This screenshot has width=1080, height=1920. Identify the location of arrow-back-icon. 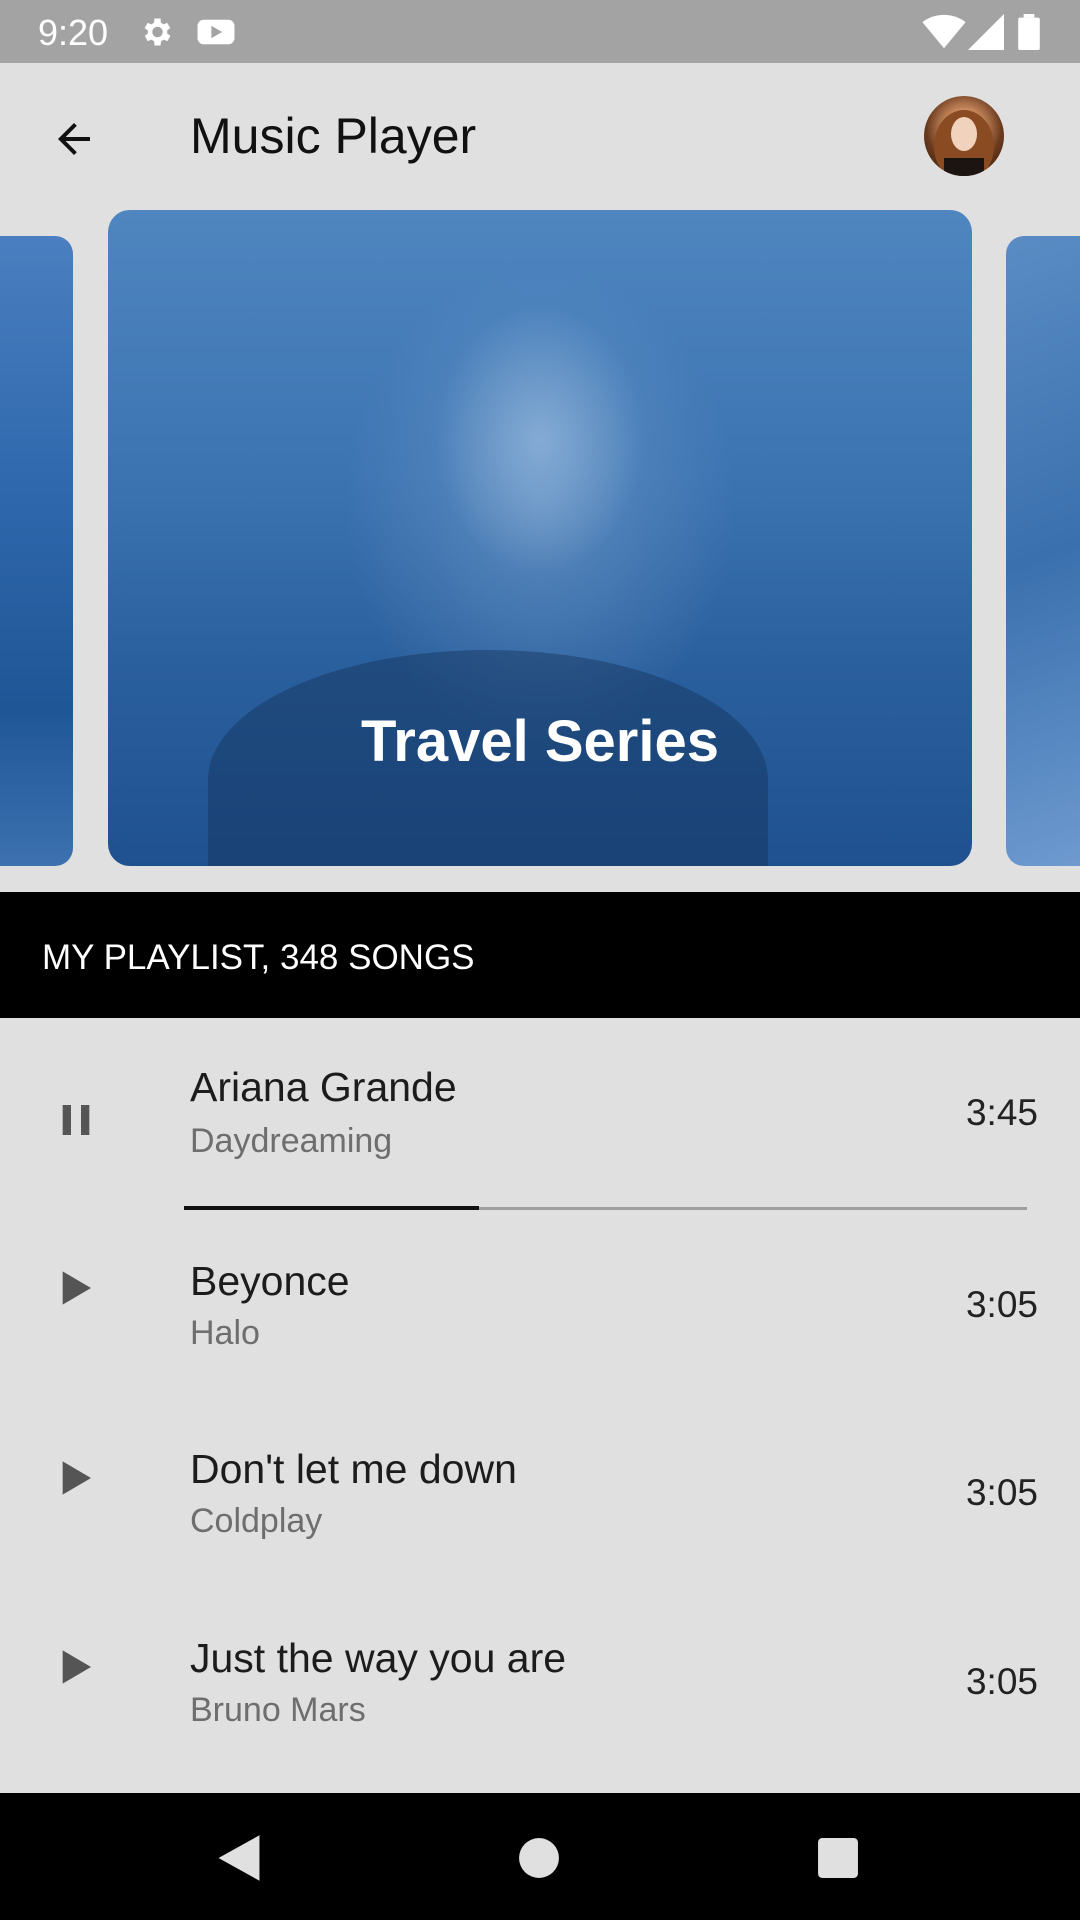
(74, 139).